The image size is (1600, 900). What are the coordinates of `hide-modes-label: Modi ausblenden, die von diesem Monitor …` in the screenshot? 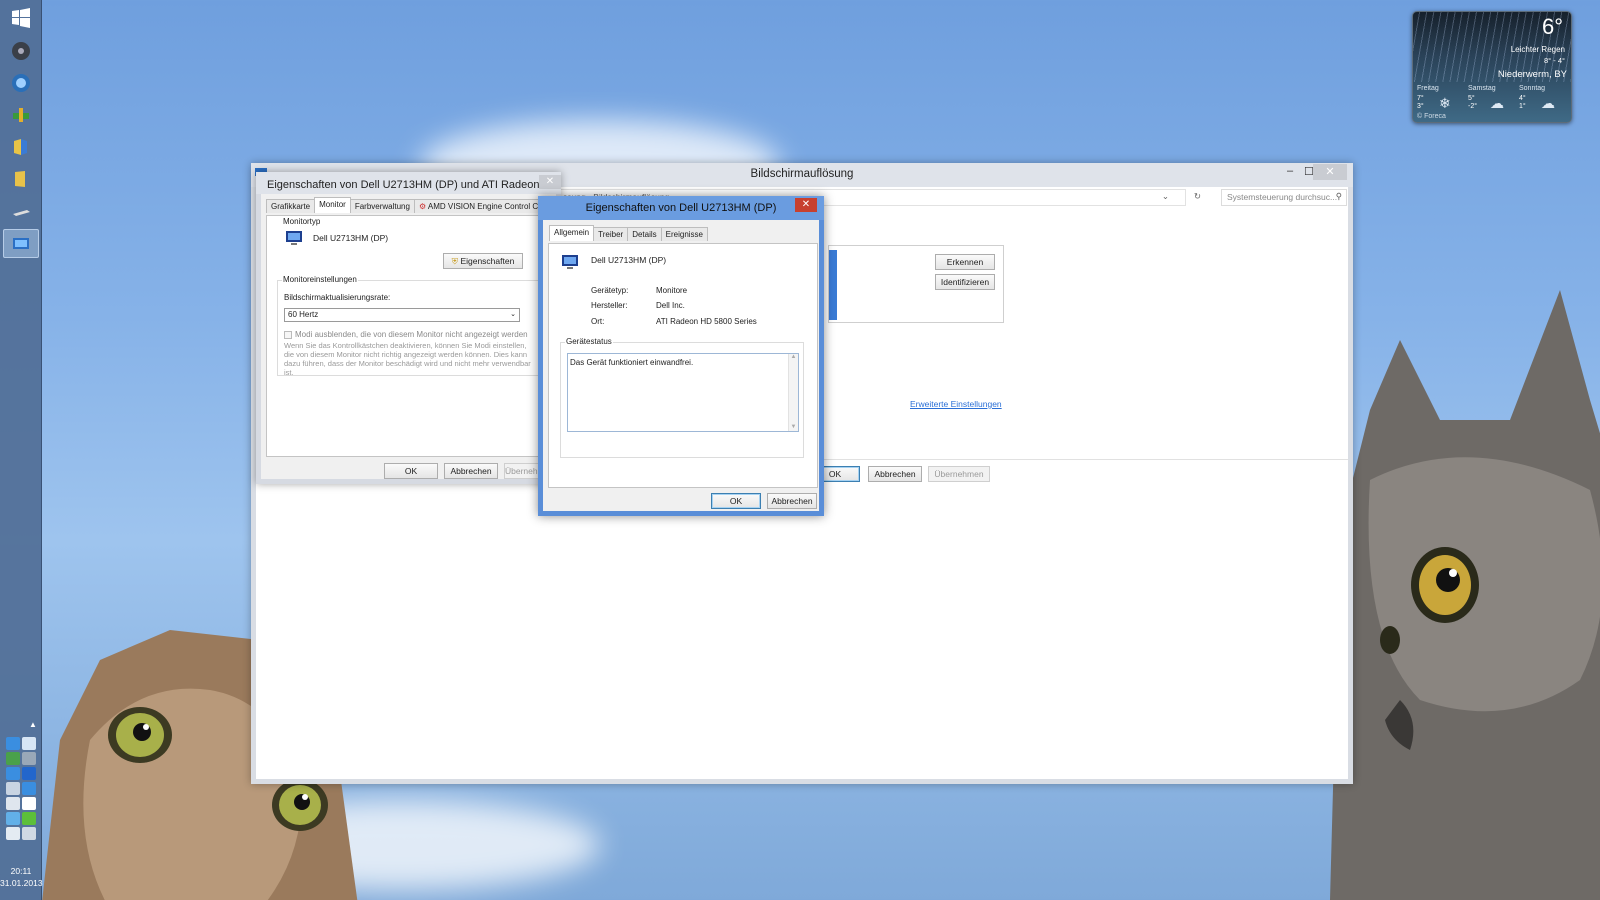 It's located at (411, 334).